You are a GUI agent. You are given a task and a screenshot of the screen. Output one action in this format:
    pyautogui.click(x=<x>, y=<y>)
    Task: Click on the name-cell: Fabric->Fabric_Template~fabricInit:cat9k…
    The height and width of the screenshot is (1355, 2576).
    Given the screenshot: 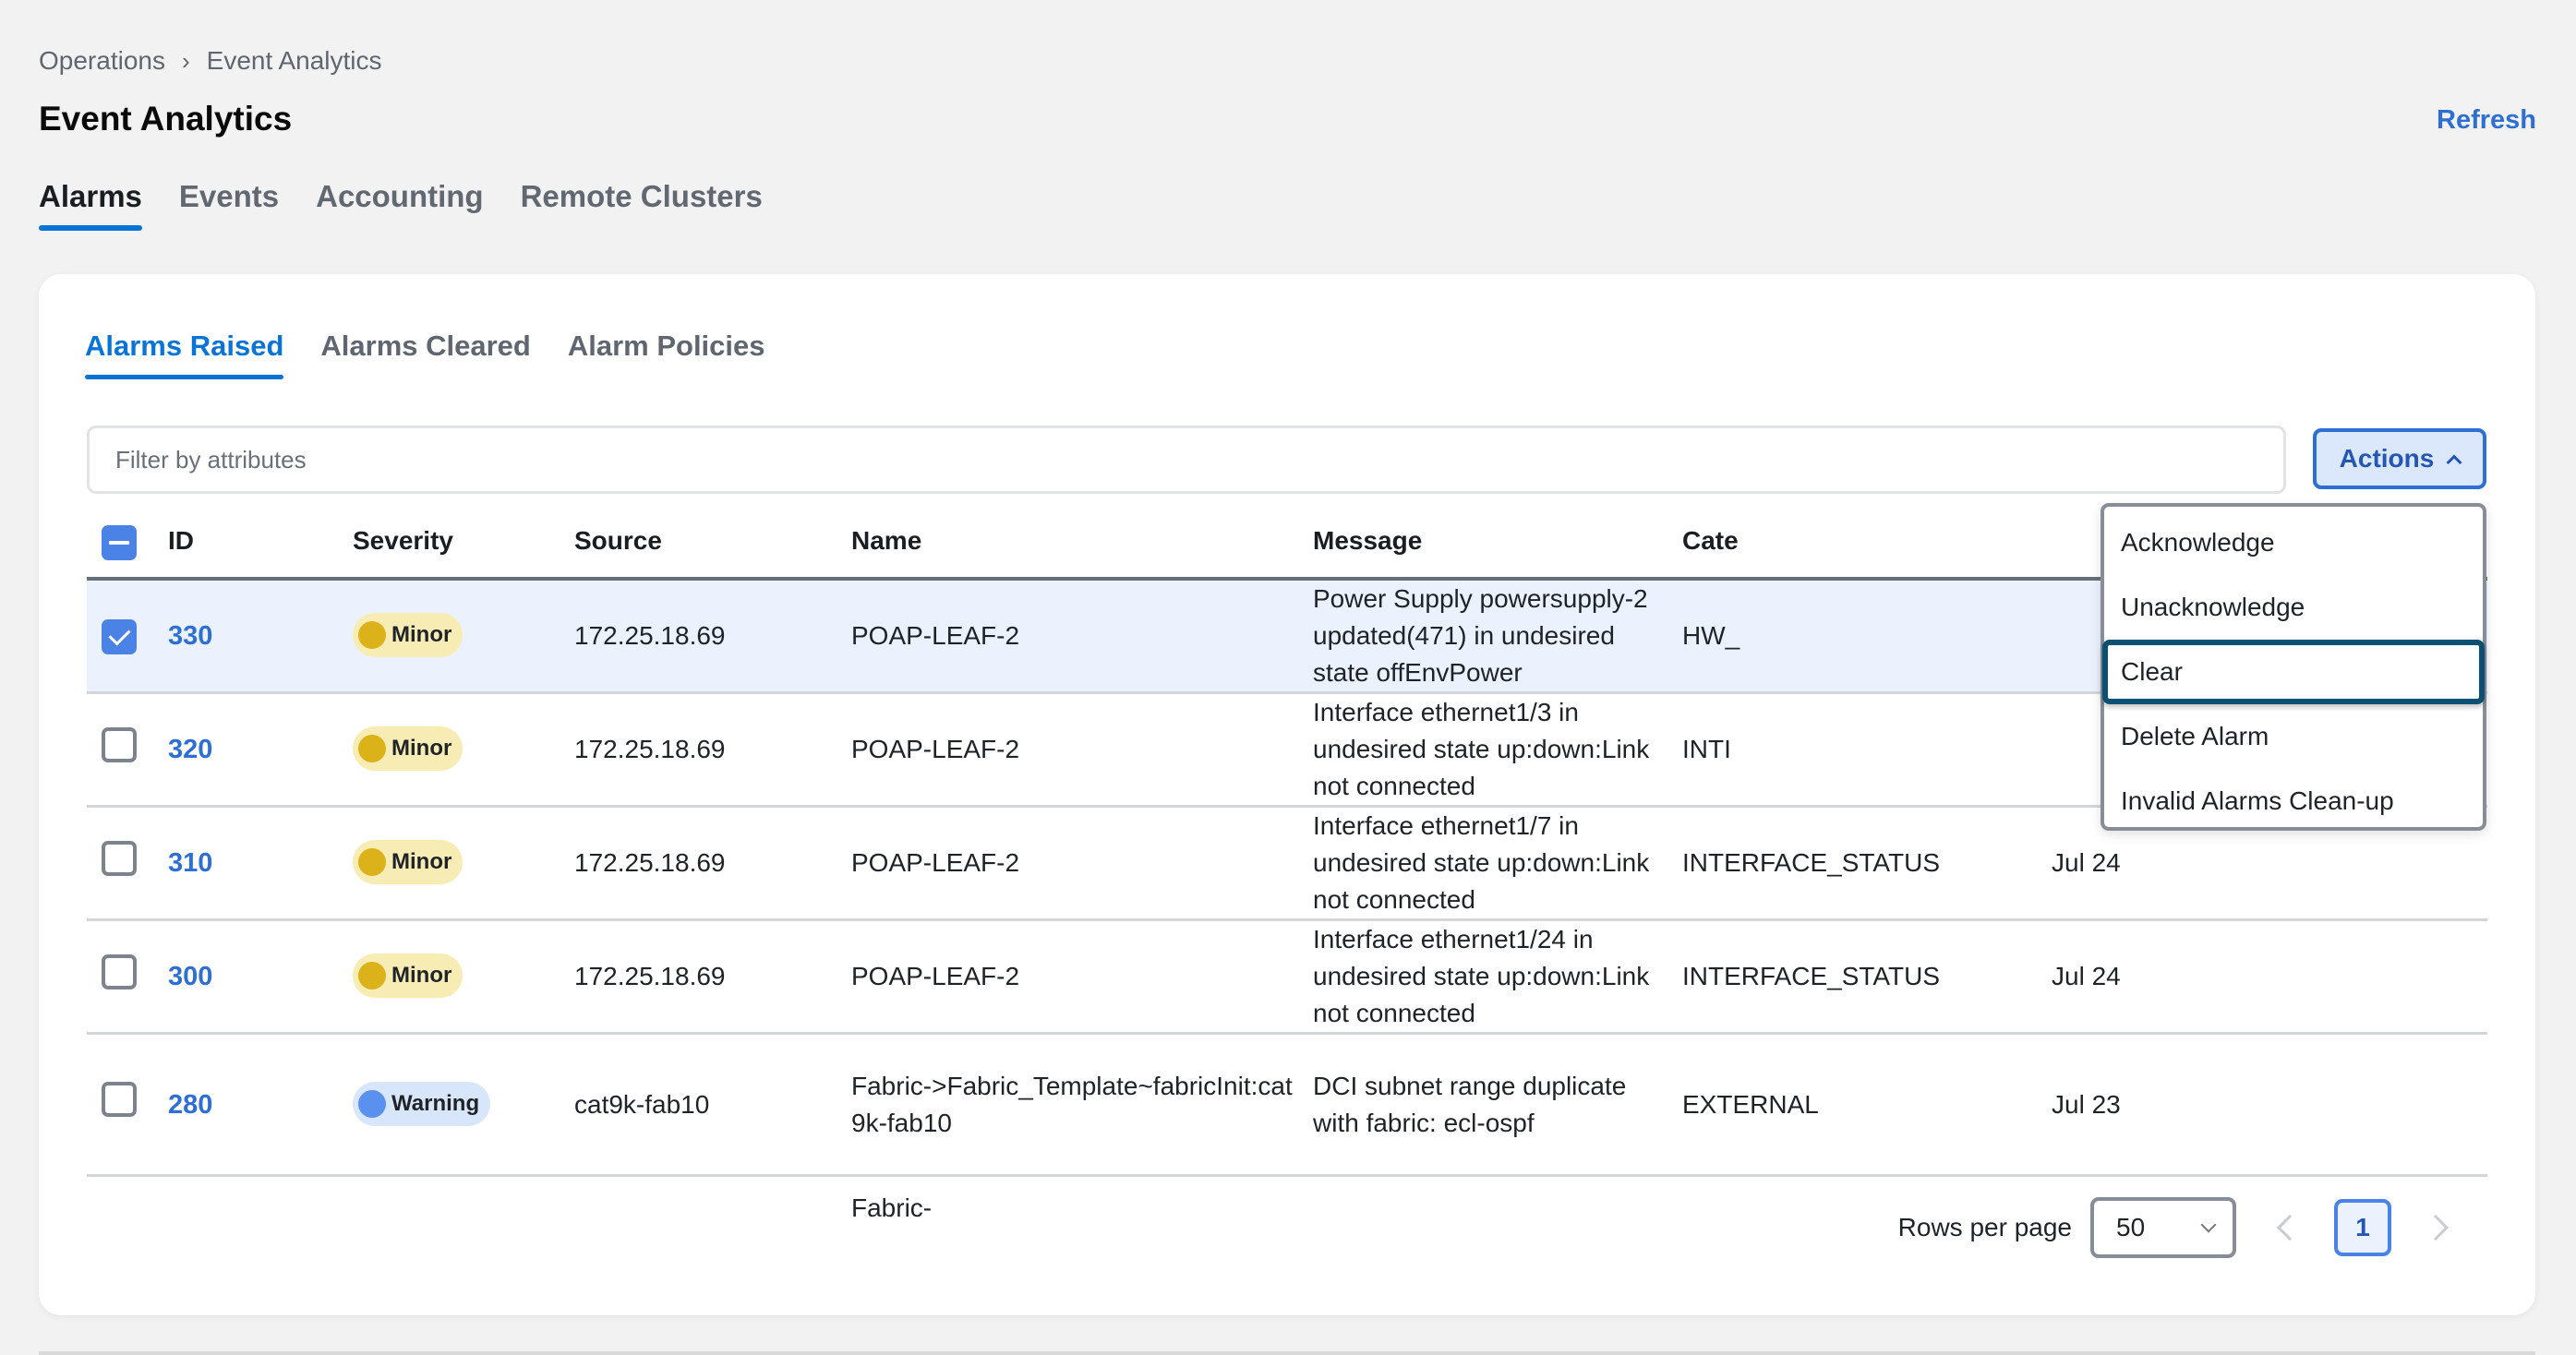 What is the action you would take?
    pyautogui.click(x=1082, y=1105)
    